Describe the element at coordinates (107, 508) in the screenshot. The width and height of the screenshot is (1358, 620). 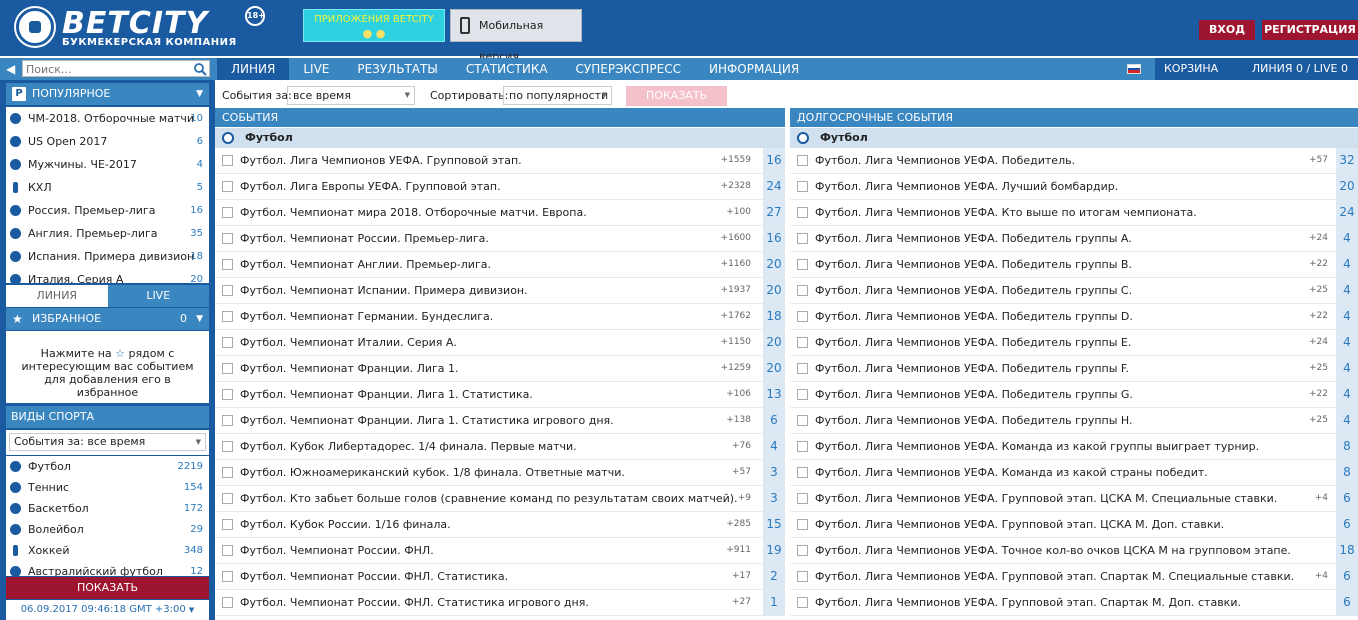
I see `sport-item: Баскетбол 172` at that location.